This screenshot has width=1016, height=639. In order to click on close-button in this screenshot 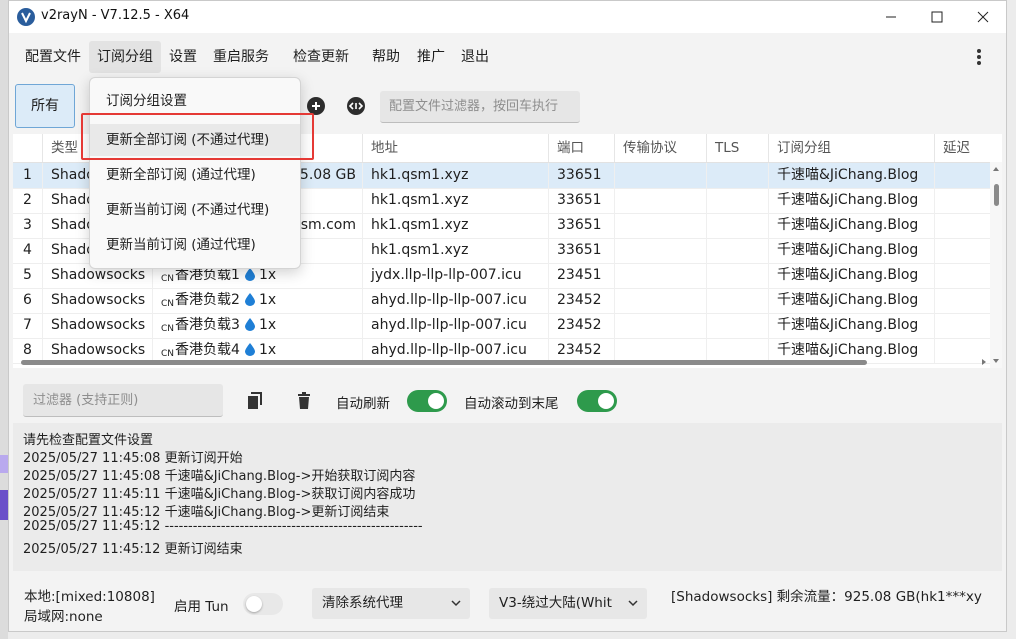, I will do `click(983, 17)`.